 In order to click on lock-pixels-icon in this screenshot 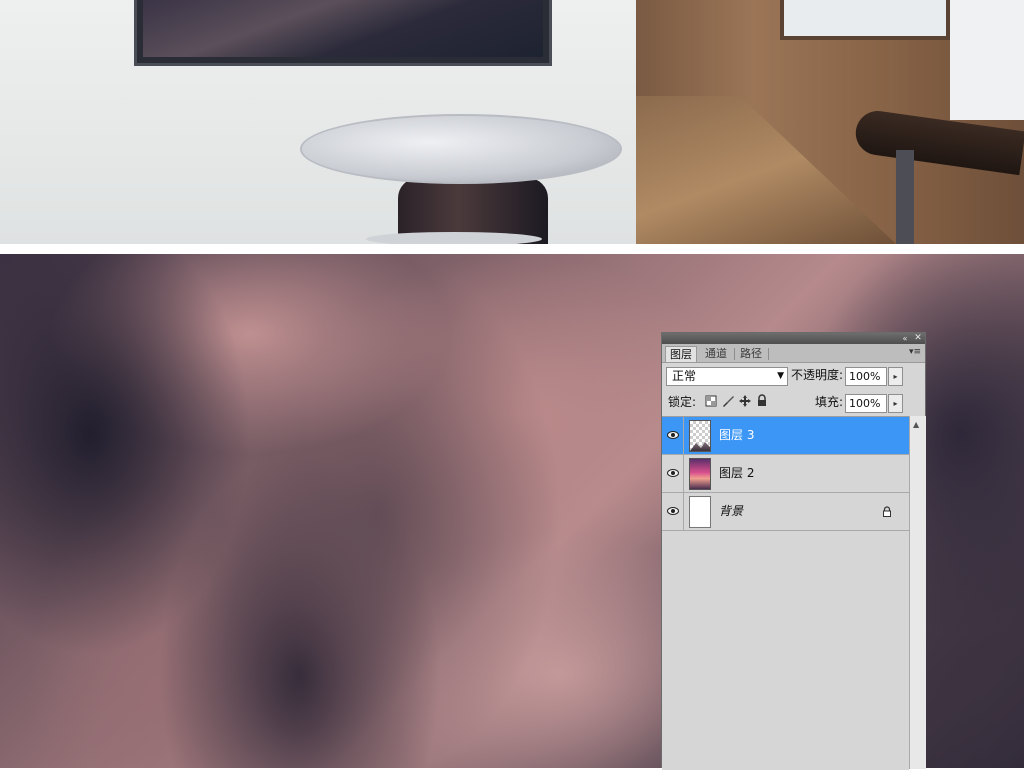, I will do `click(728, 401)`.